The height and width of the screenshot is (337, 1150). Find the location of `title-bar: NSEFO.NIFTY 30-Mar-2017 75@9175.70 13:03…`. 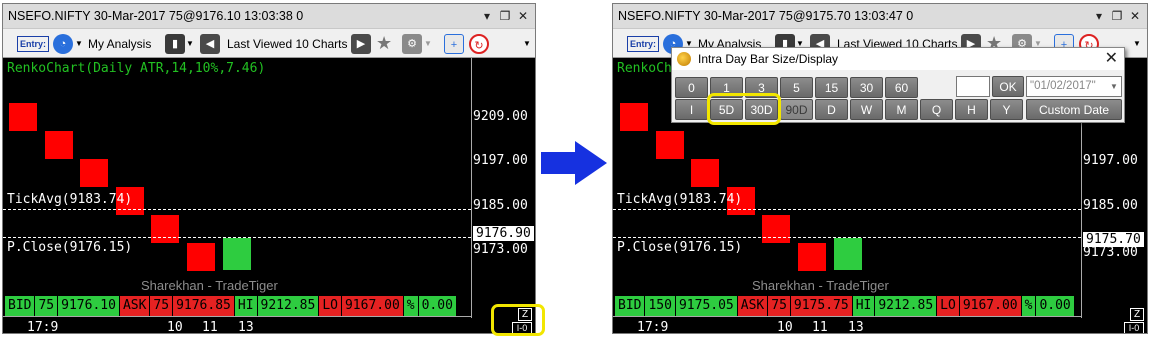

title-bar: NSEFO.NIFTY 30-Mar-2017 75@9175.70 13:03… is located at coordinates (880, 16).